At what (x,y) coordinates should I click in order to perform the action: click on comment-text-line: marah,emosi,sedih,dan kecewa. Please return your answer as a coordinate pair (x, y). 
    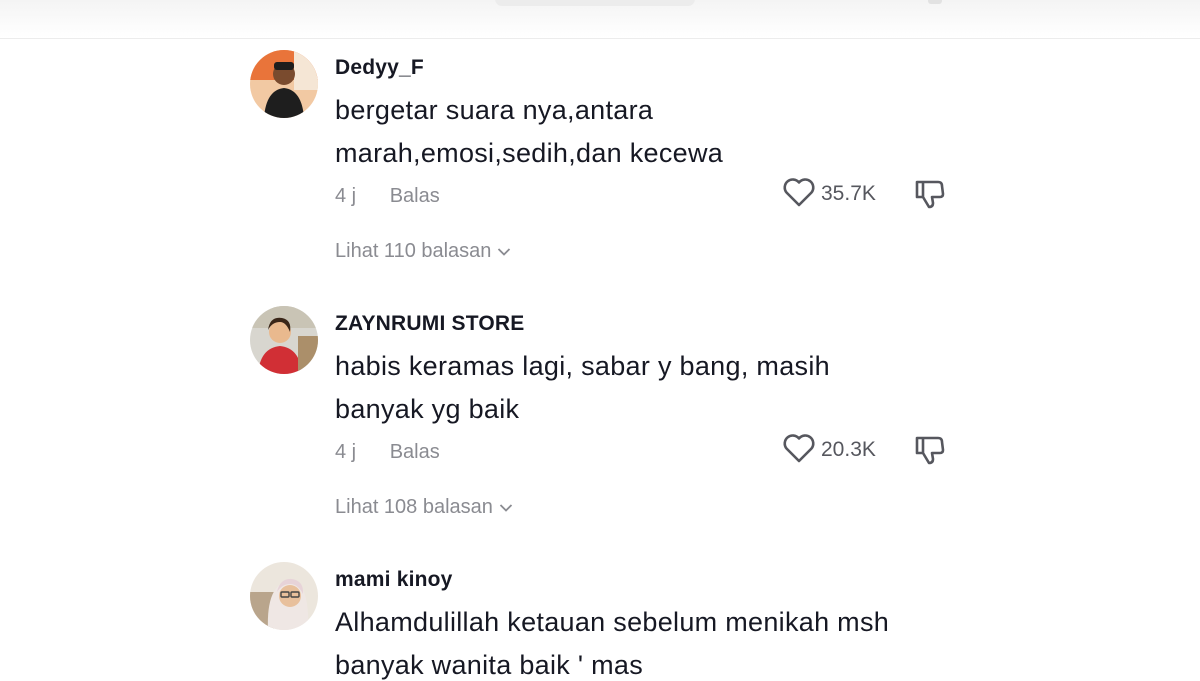
    Looking at the image, I should click on (529, 153).